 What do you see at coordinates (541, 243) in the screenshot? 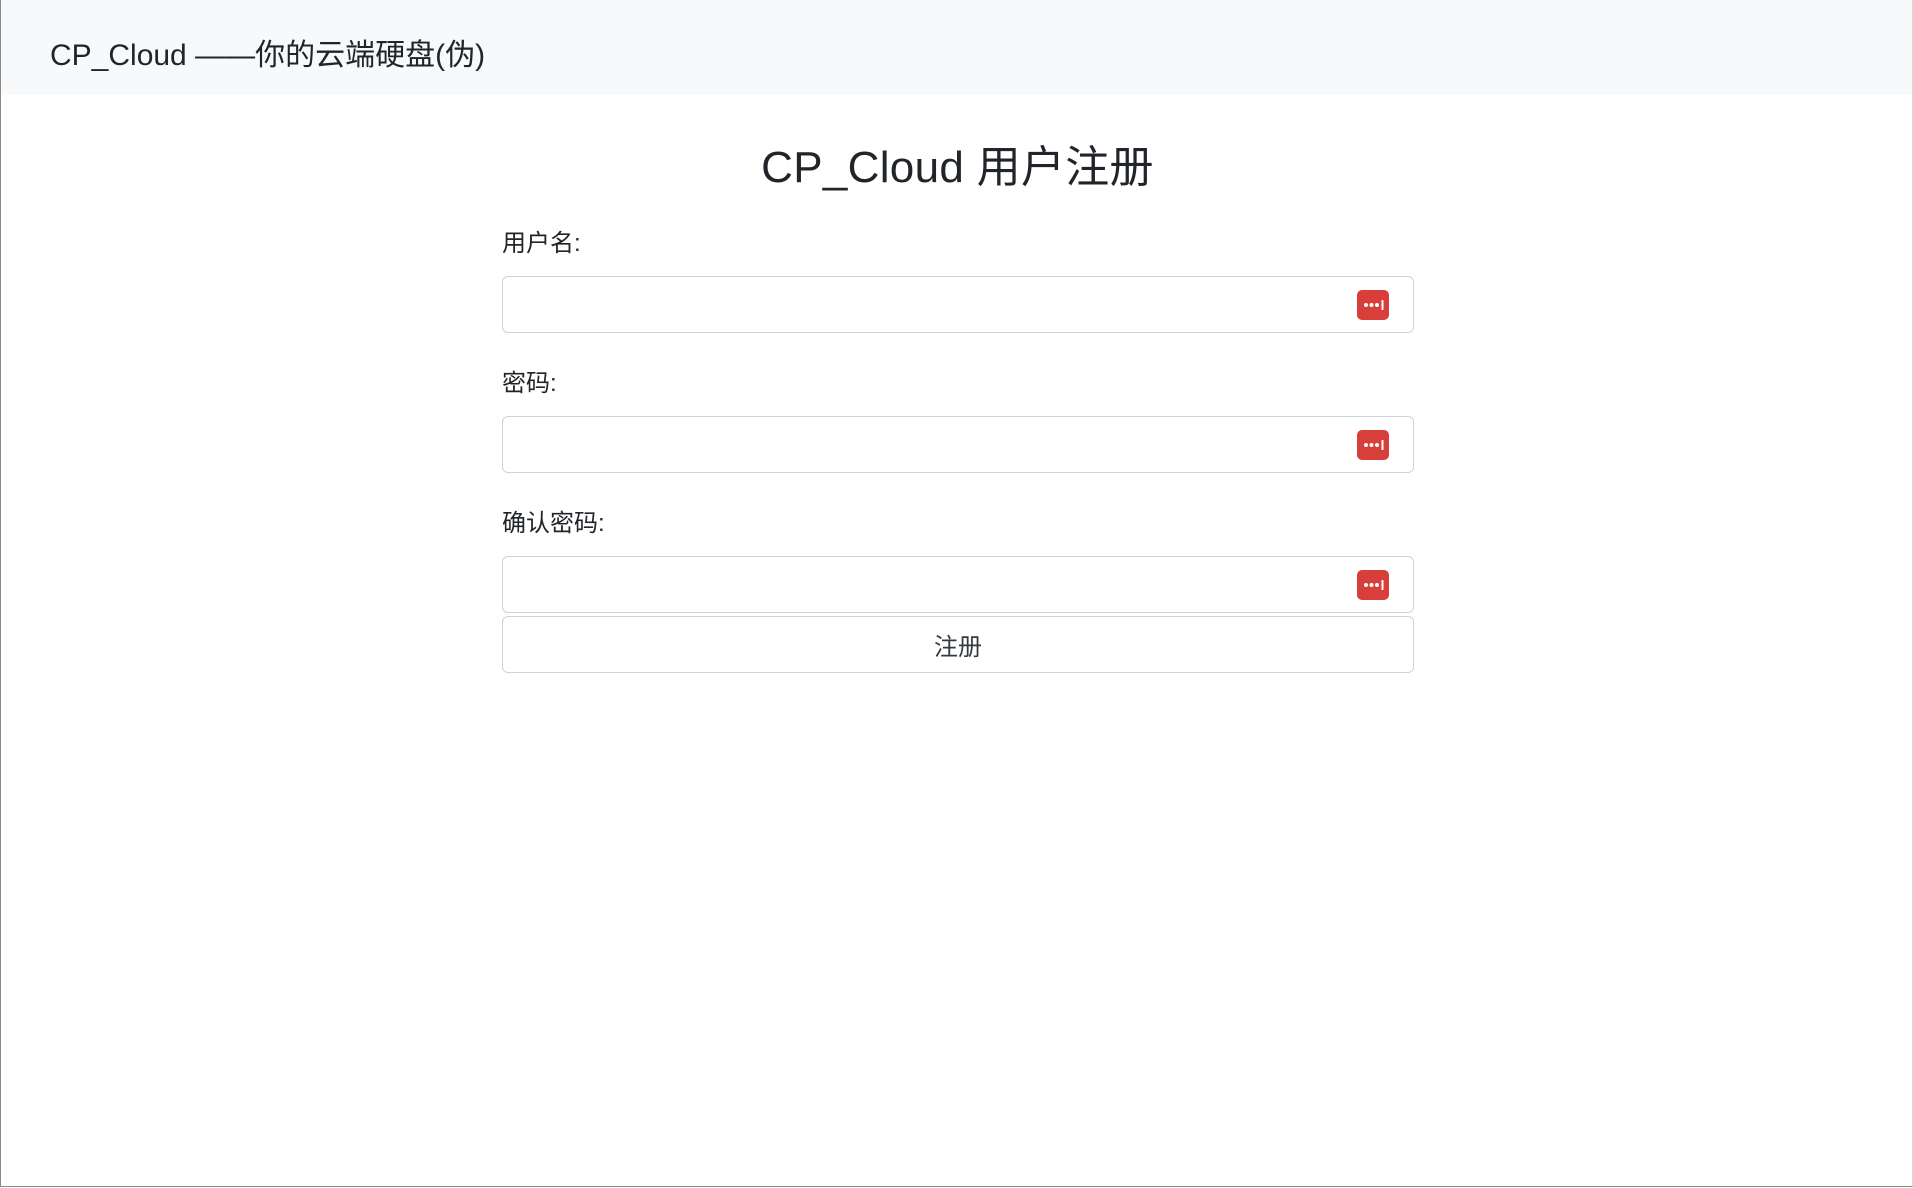
I see `username-label: 用户名:` at bounding box center [541, 243].